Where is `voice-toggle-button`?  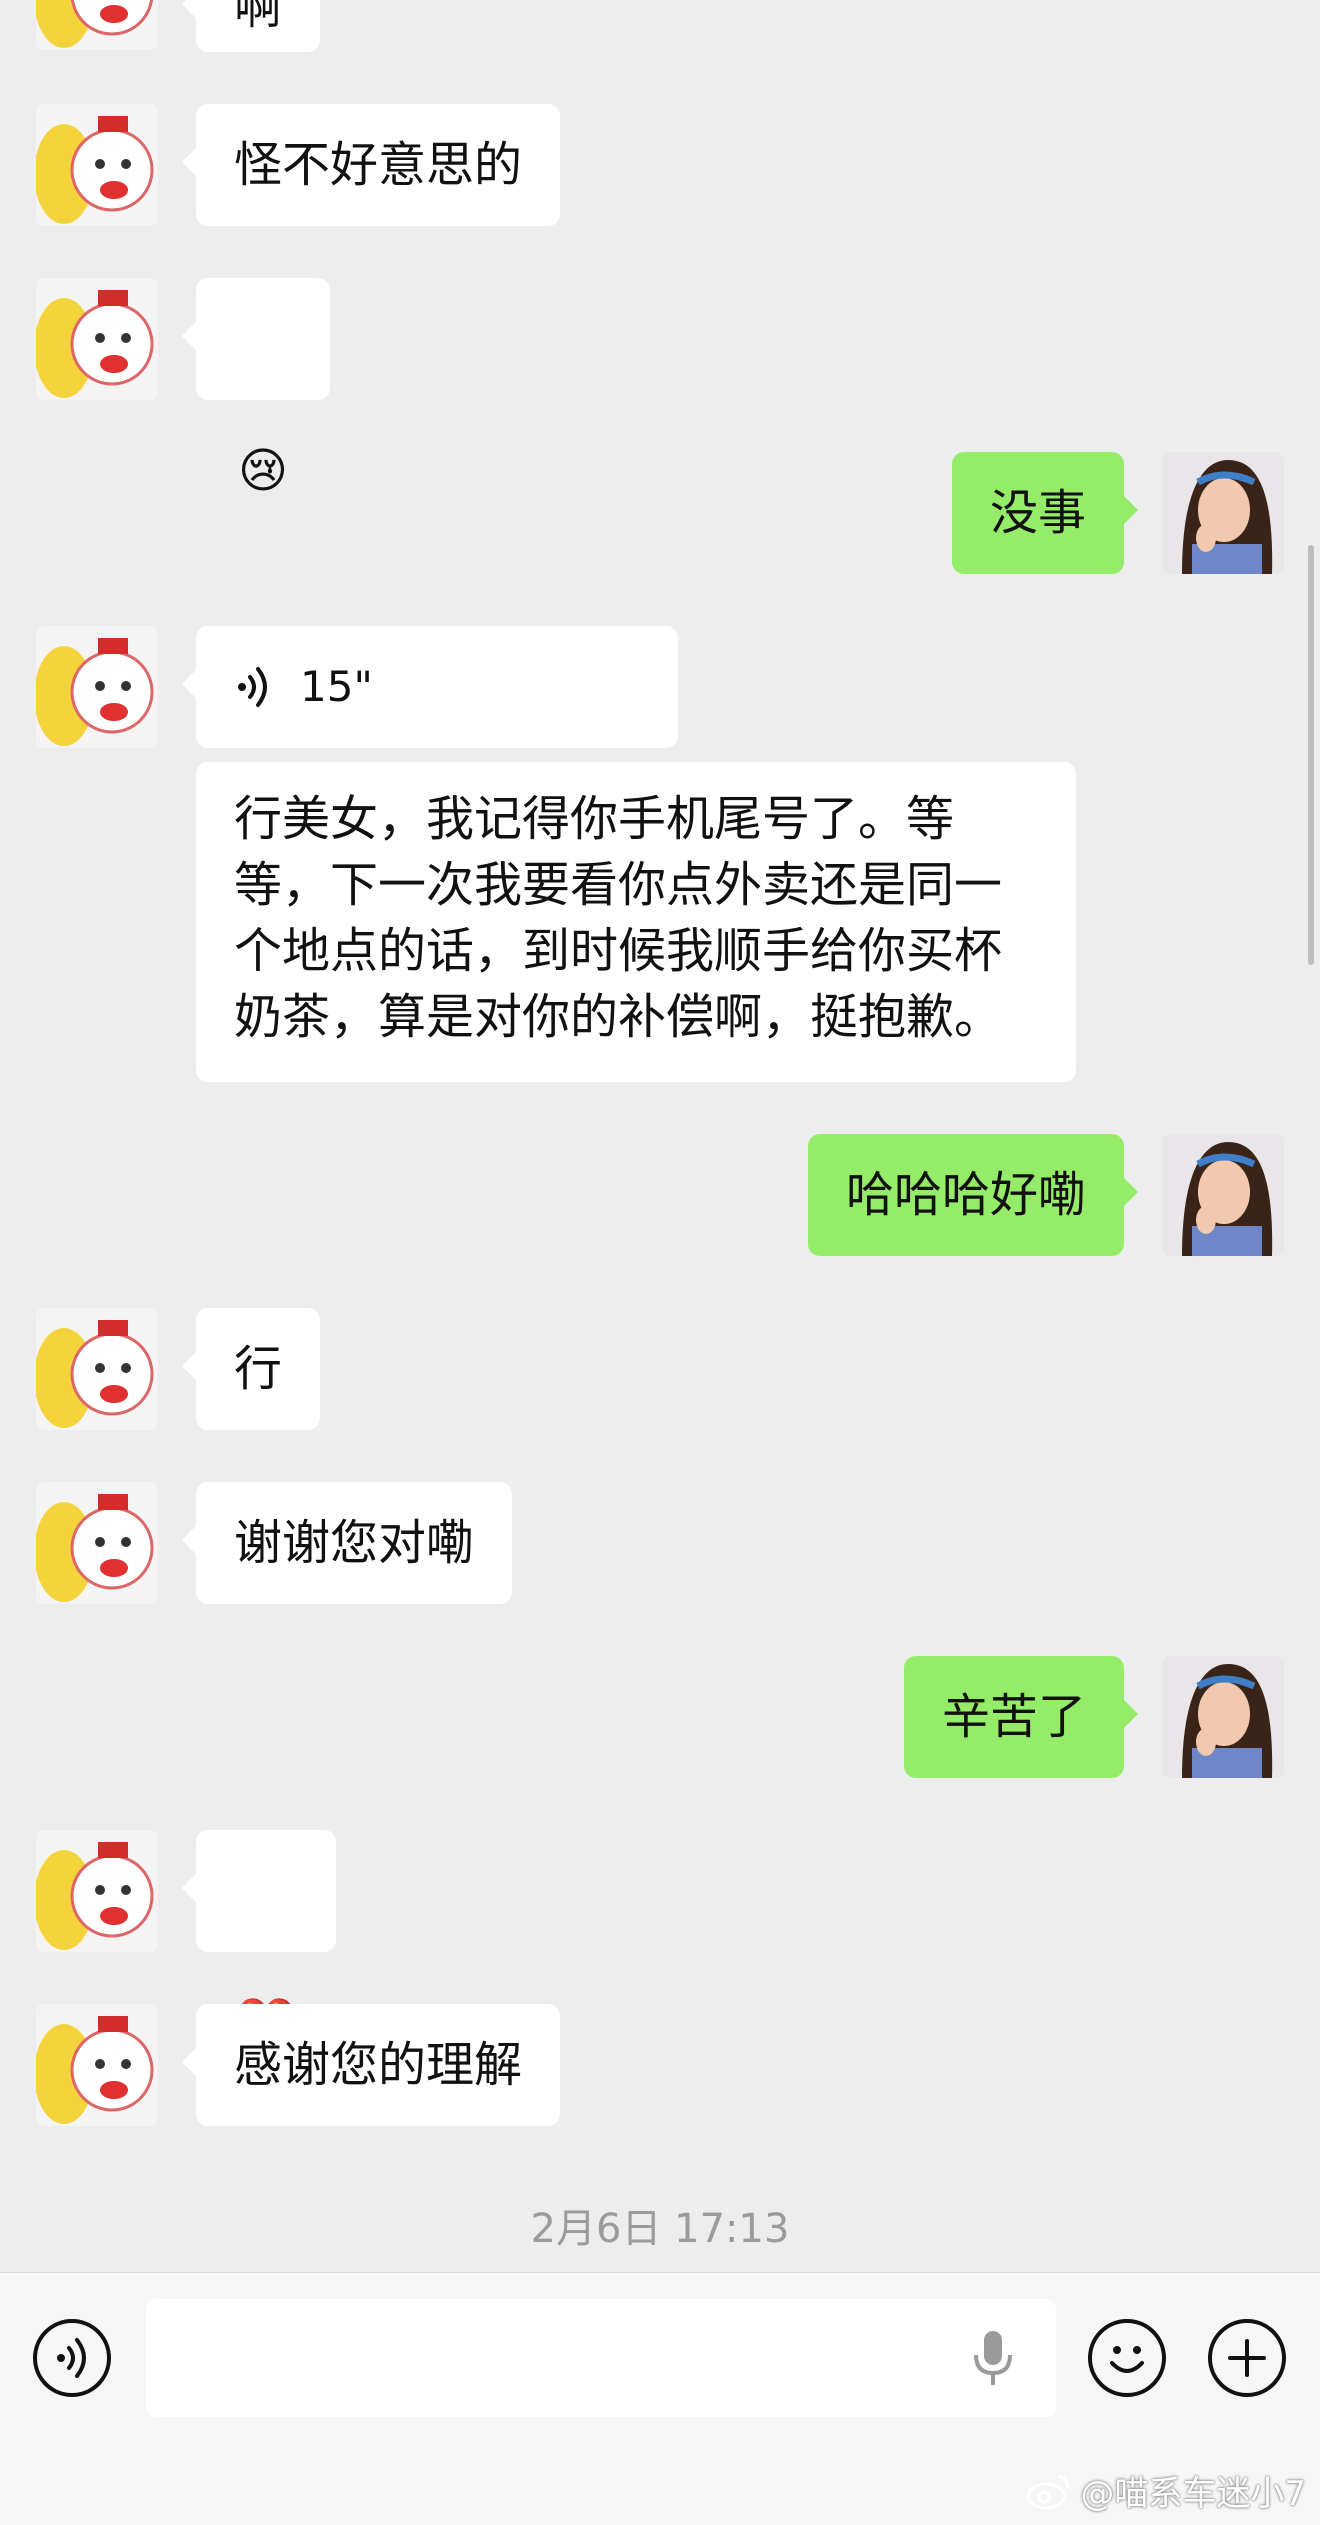 voice-toggle-button is located at coordinates (72, 2358).